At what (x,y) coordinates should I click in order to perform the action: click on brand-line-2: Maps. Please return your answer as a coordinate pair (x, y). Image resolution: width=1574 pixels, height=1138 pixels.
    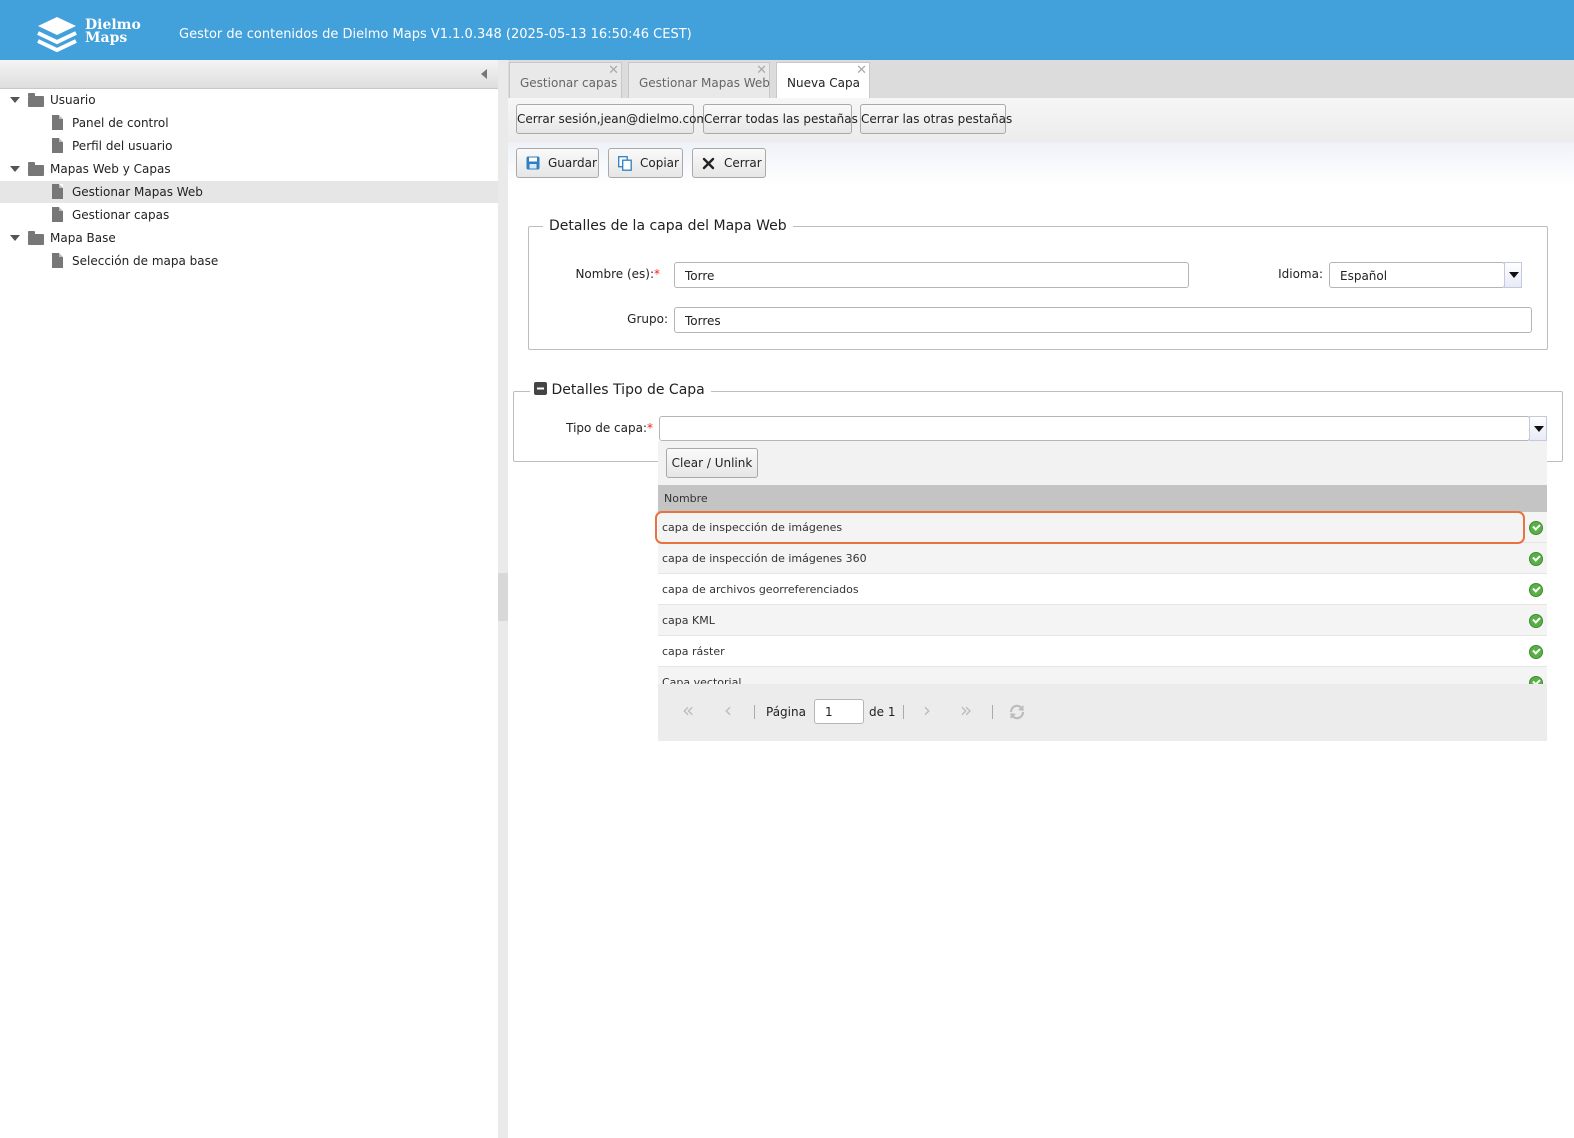
    Looking at the image, I should click on (106, 38).